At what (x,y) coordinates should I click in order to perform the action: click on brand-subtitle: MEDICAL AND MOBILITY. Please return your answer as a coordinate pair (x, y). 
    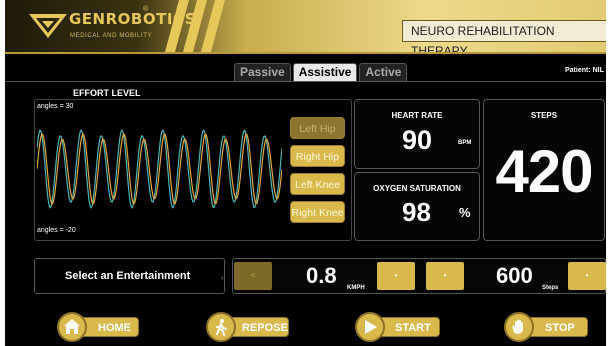
    Looking at the image, I should click on (111, 36).